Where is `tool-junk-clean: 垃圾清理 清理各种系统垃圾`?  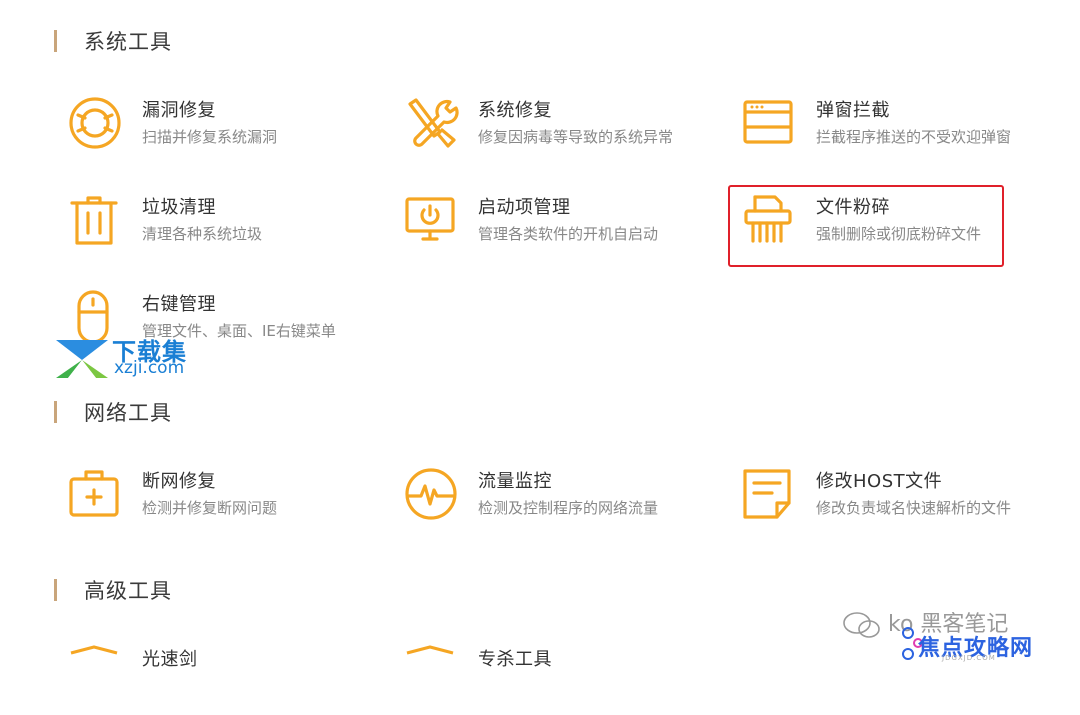
tool-junk-clean: 垃圾清理 清理各种系统垃圾 is located at coordinates (228, 228).